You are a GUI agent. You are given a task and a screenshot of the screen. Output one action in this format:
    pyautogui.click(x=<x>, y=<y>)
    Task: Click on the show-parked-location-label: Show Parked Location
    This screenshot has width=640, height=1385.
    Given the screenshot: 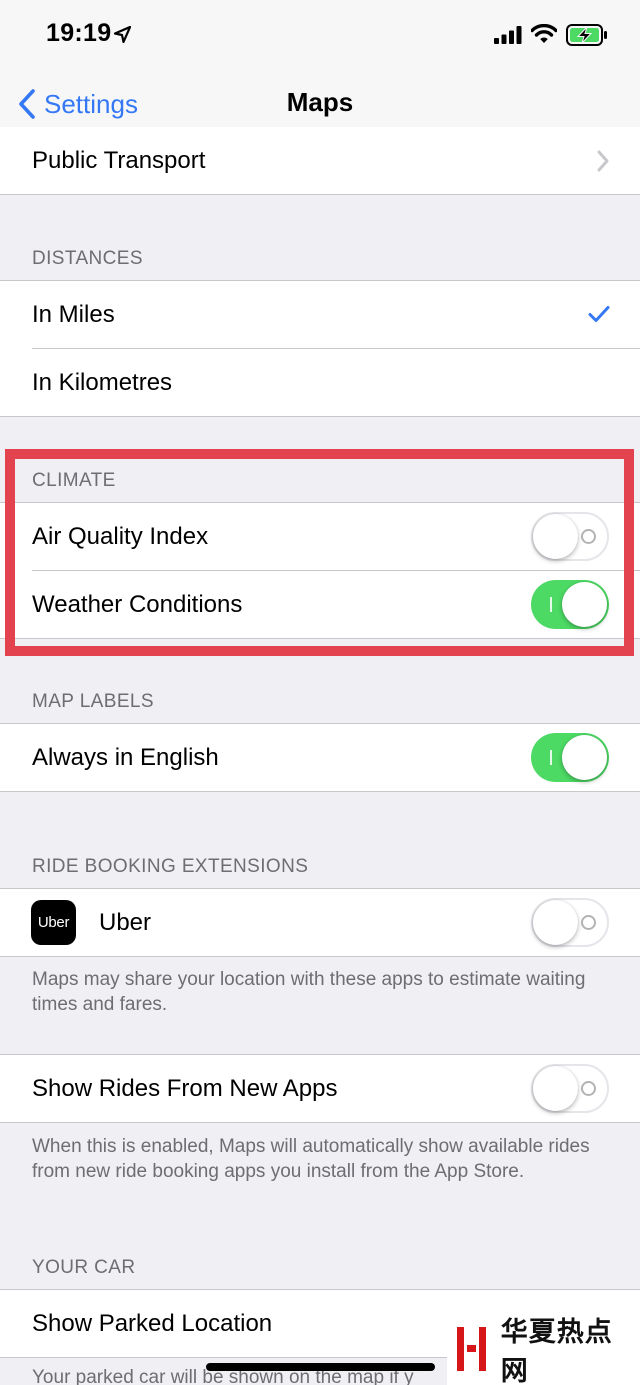 What is the action you would take?
    pyautogui.click(x=152, y=1323)
    